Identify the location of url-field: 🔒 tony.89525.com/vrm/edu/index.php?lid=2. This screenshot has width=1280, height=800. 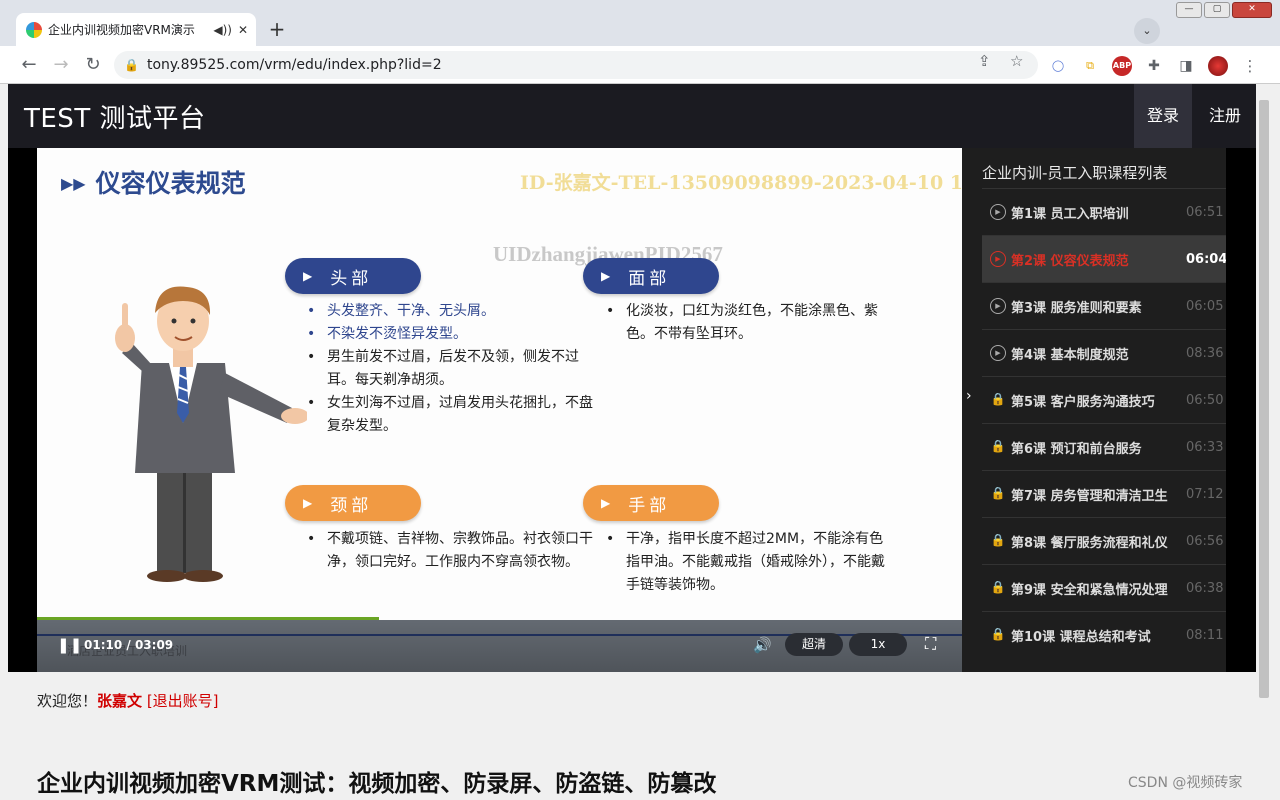
(576, 65).